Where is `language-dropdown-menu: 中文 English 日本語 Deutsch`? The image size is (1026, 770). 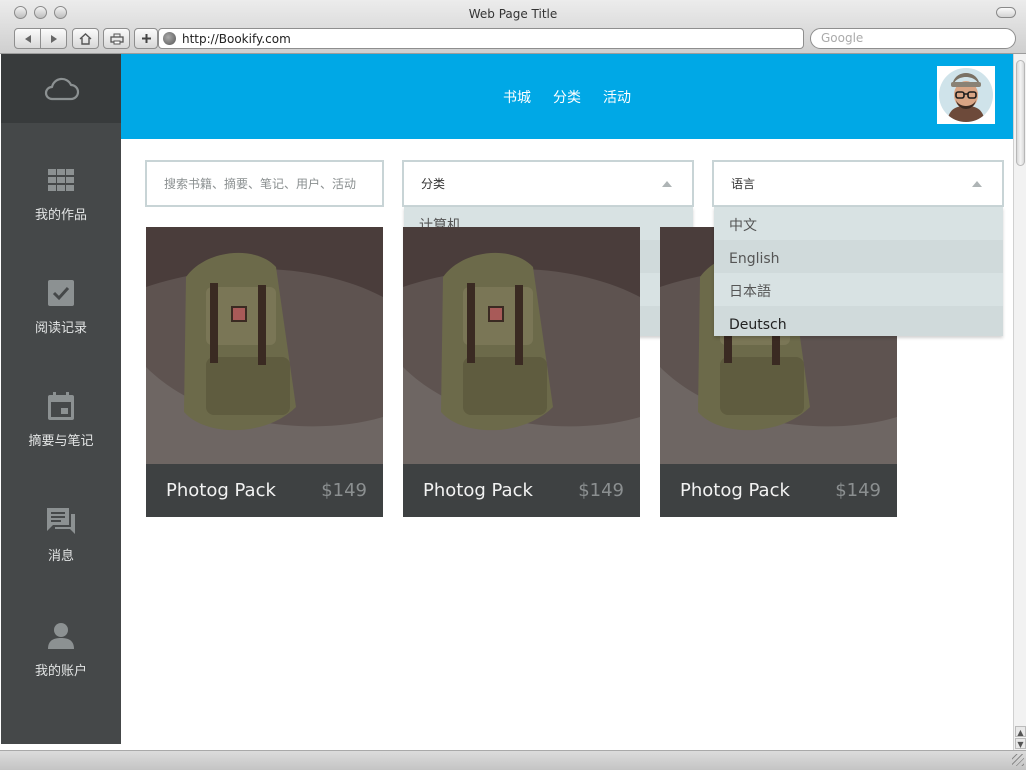 language-dropdown-menu: 中文 English 日本語 Deutsch is located at coordinates (858, 271).